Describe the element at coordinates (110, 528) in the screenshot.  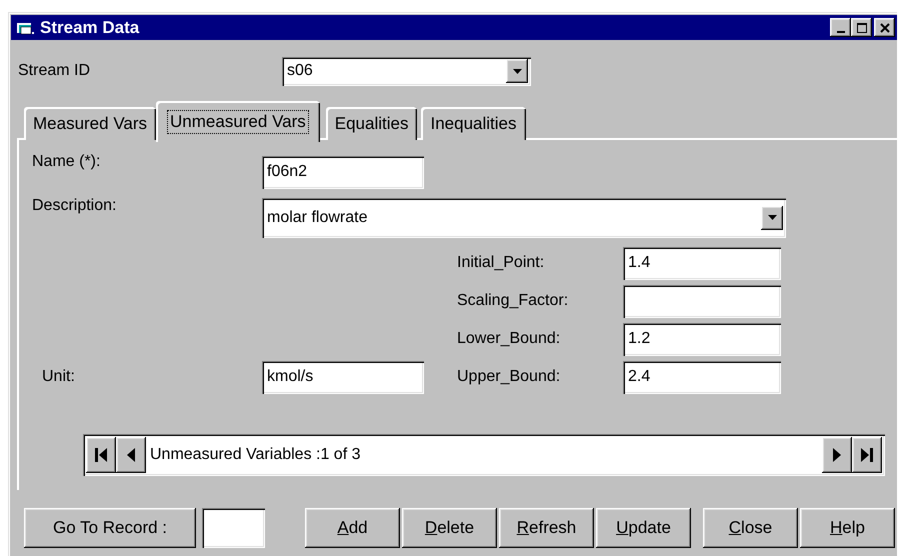
I see `go-to-record-button: Go To Record :` at that location.